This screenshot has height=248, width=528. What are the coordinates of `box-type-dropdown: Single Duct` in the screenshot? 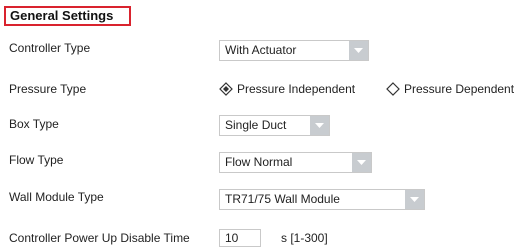 It's located at (274, 125).